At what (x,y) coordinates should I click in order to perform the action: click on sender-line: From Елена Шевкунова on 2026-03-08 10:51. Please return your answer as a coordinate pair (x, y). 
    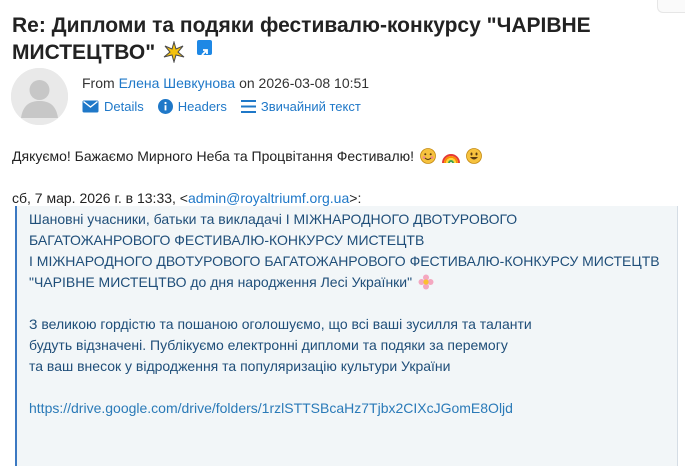
    Looking at the image, I should click on (225, 83).